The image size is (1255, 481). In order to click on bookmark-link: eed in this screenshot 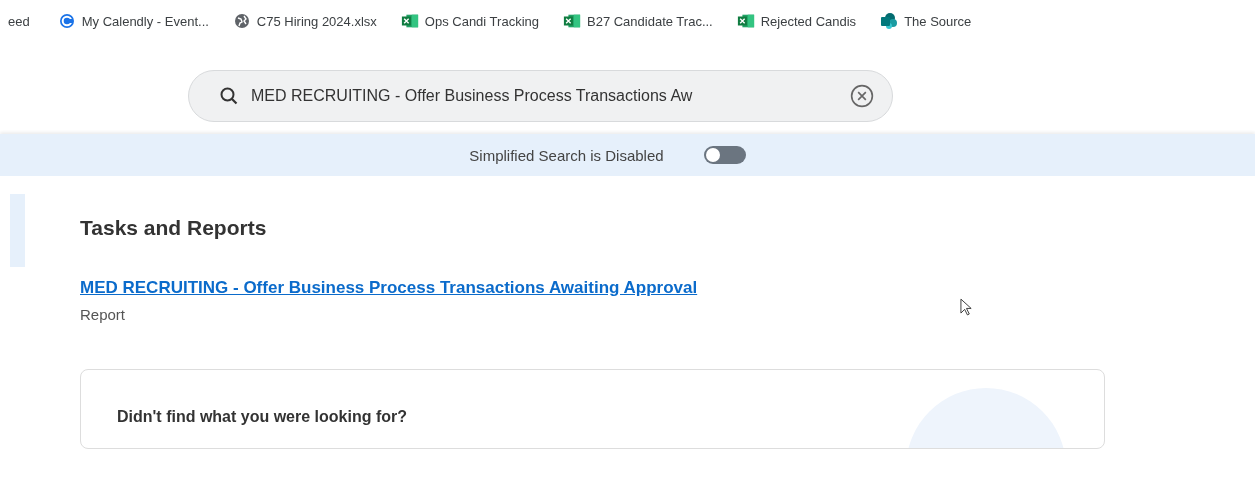, I will do `click(21, 21)`.